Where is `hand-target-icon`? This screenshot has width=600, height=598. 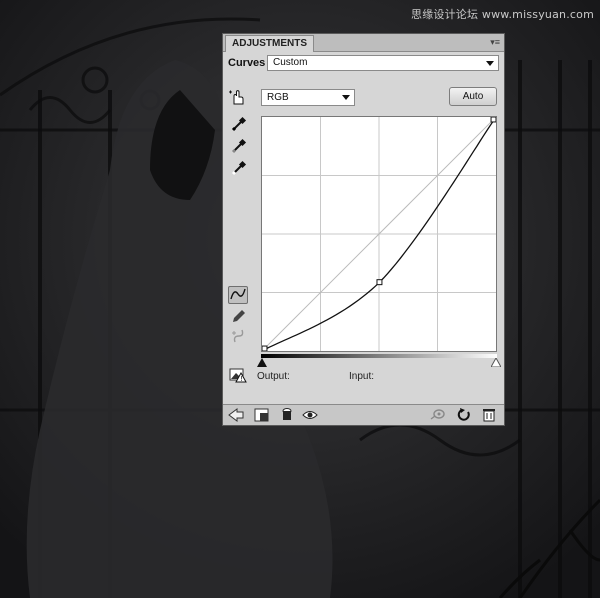 hand-target-icon is located at coordinates (237, 98).